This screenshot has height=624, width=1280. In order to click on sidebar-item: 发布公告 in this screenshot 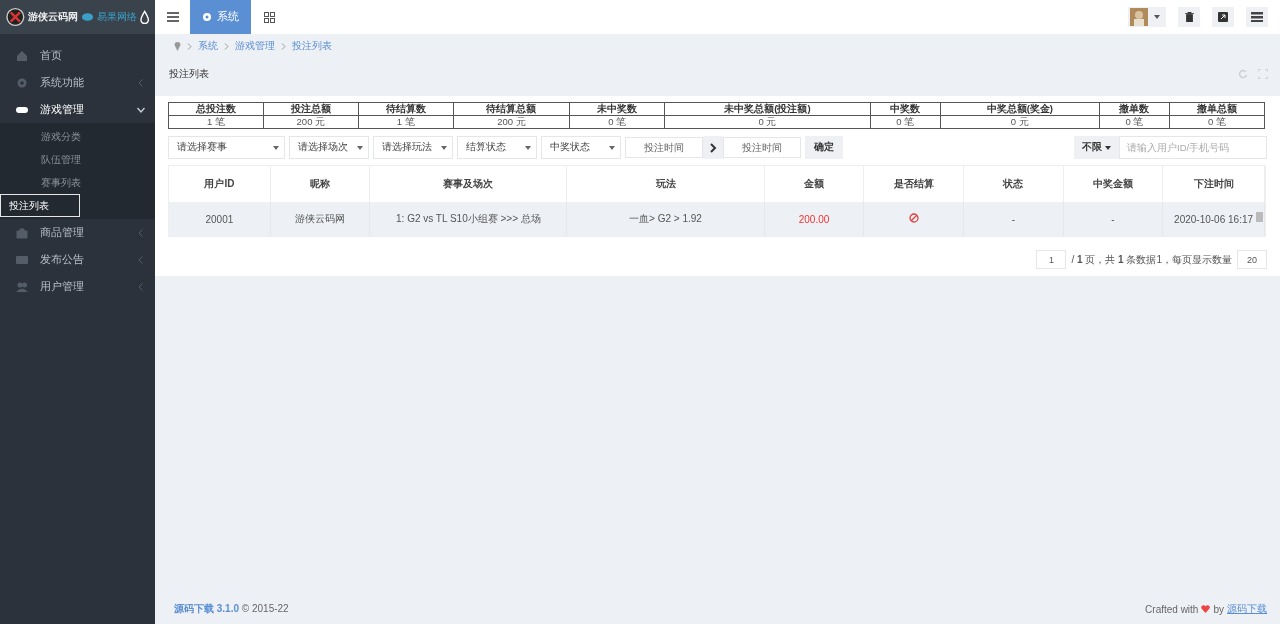, I will do `click(77, 259)`.